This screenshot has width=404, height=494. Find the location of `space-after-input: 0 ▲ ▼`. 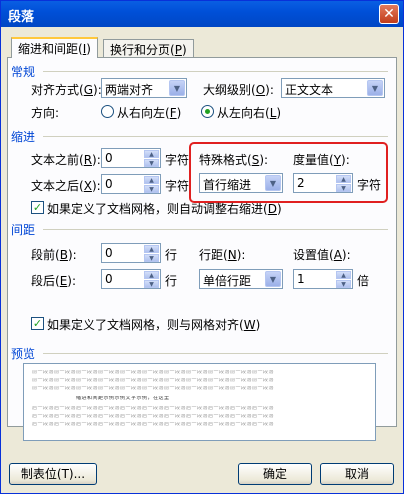

space-after-input: 0 ▲ ▼ is located at coordinates (131, 279).